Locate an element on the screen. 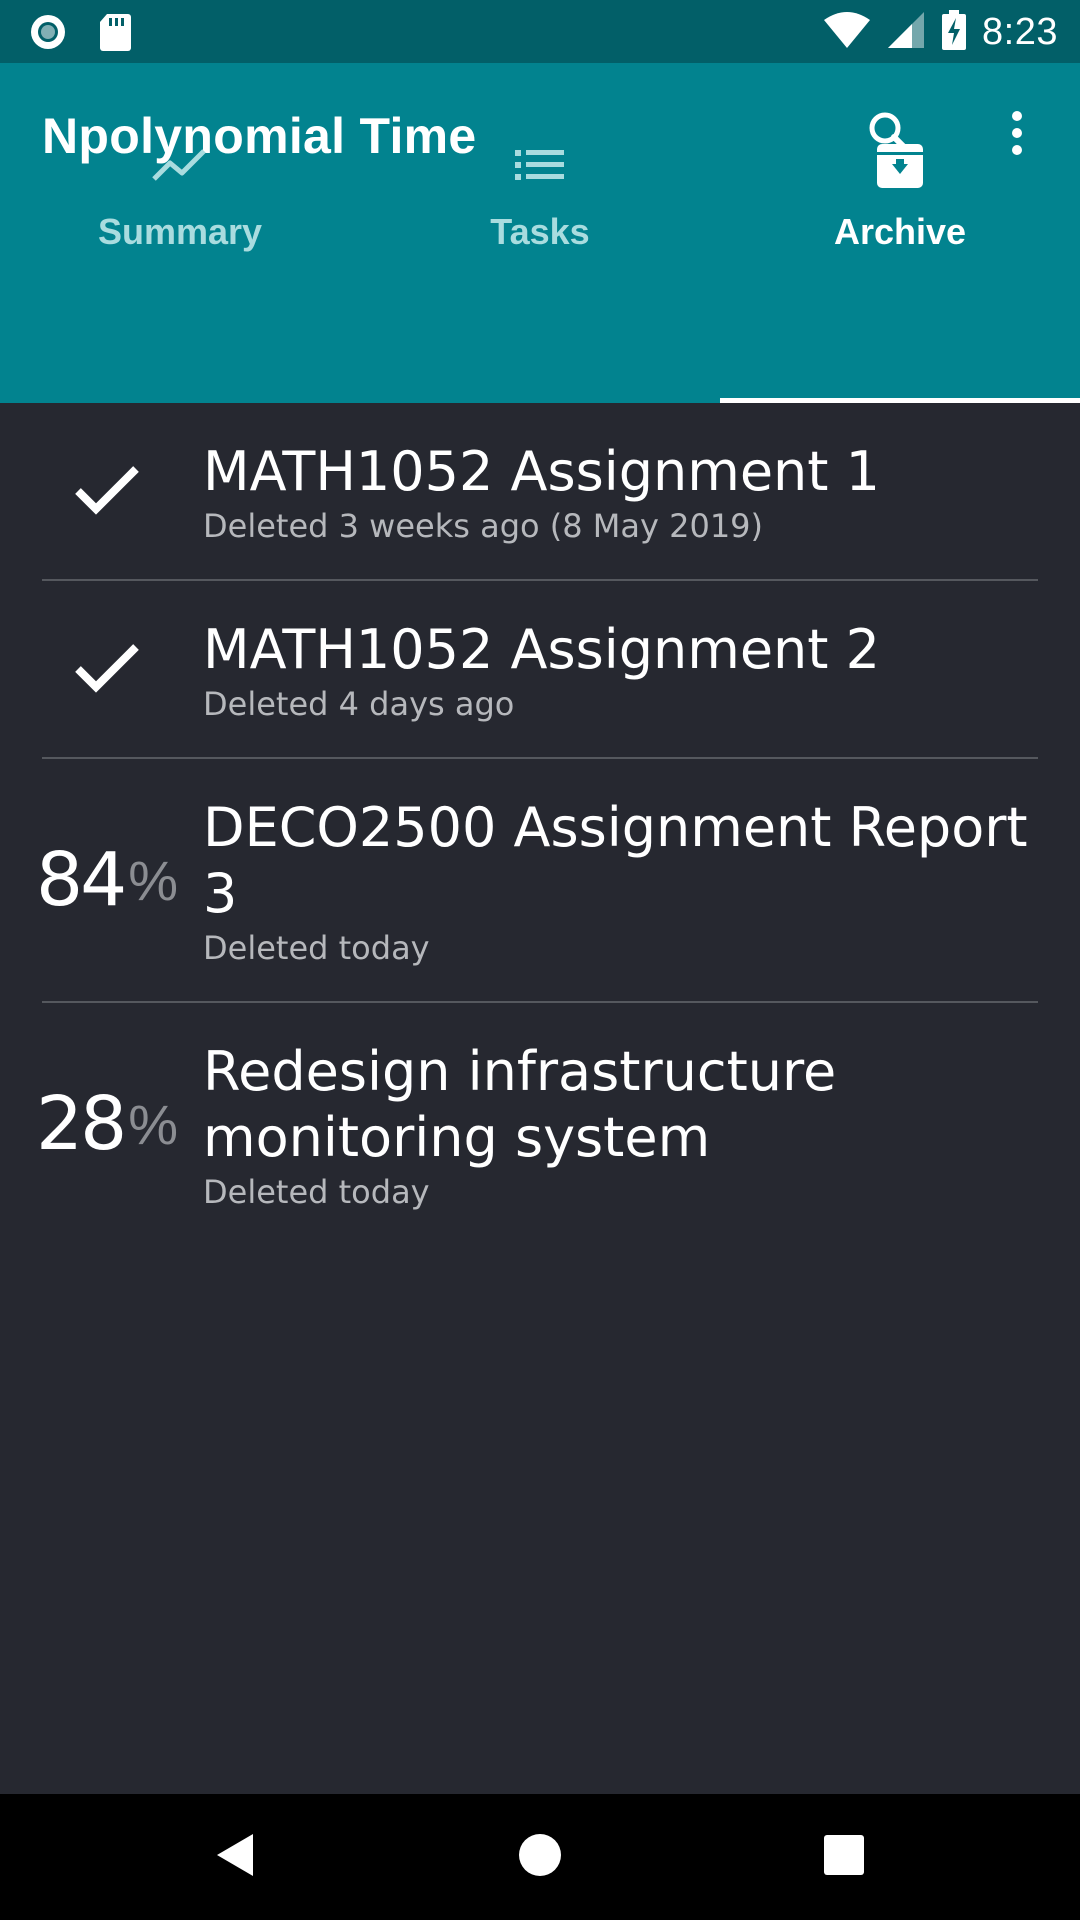  item-title: MATH1052 Assignment 1 is located at coordinates (541, 471).